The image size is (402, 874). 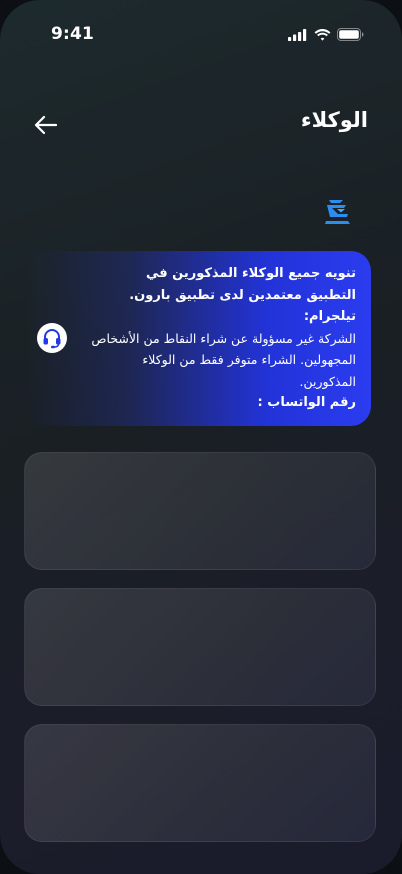 What do you see at coordinates (322, 34) in the screenshot?
I see `wifi-icon` at bounding box center [322, 34].